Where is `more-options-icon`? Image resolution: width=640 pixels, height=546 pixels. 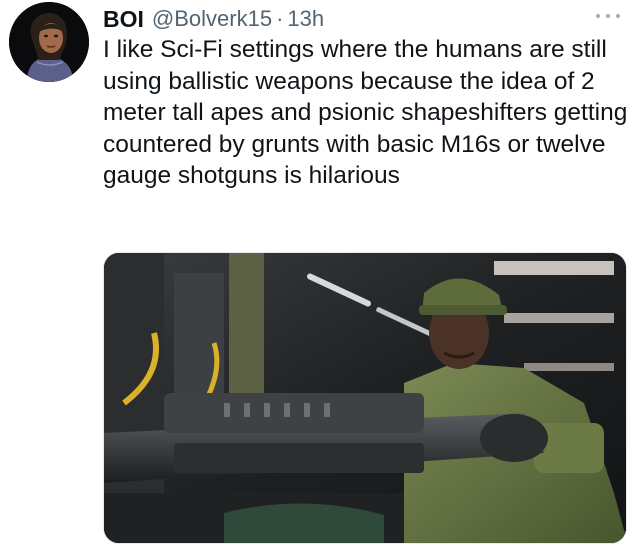
more-options-icon is located at coordinates (608, 16).